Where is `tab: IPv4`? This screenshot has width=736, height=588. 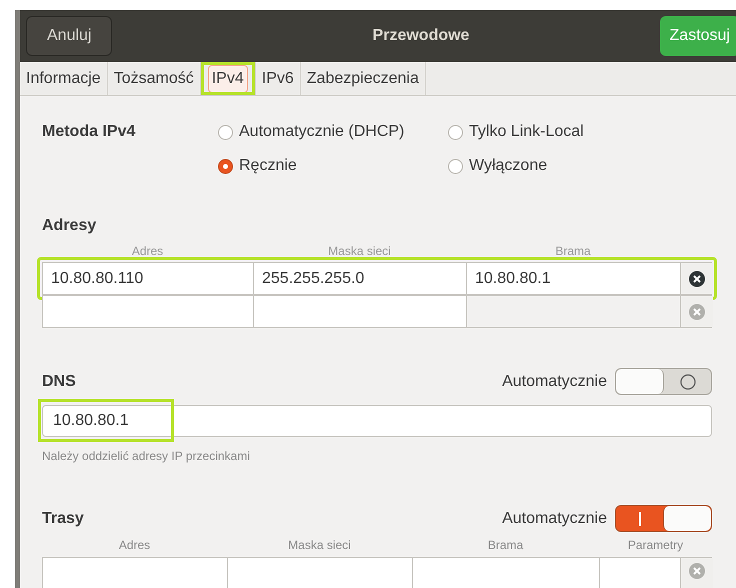
tab: IPv4 is located at coordinates (228, 78).